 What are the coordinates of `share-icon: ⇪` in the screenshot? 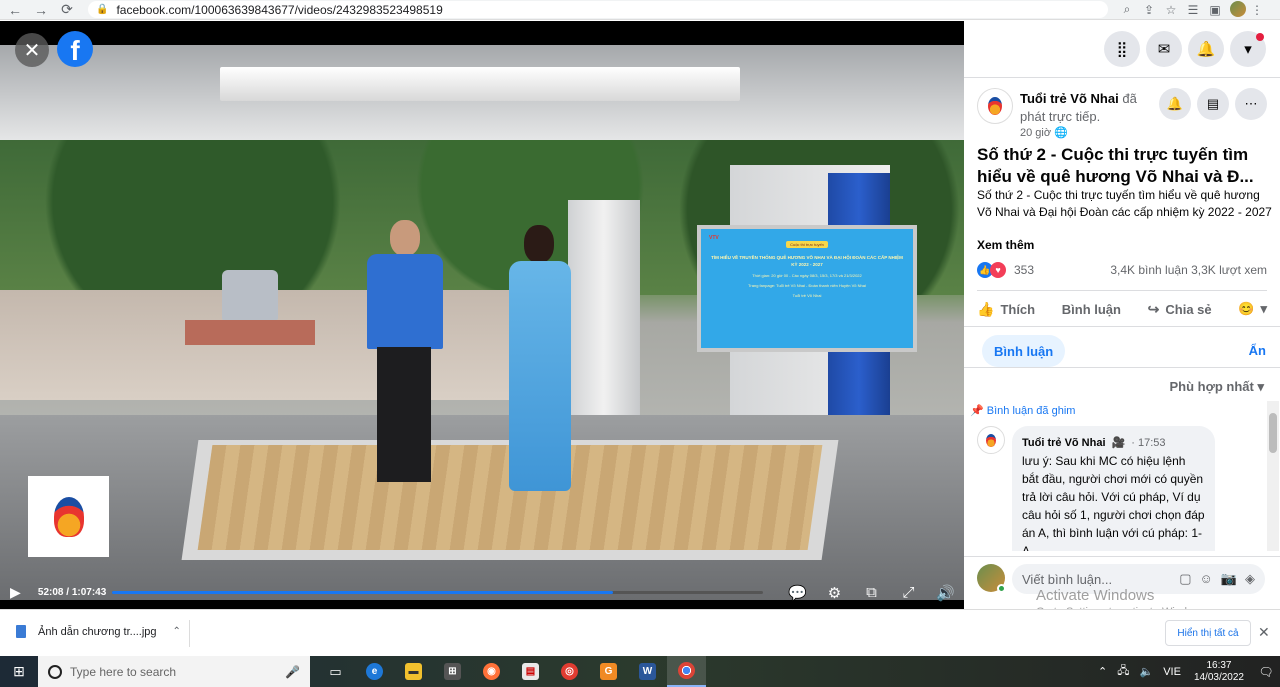 It's located at (1149, 10).